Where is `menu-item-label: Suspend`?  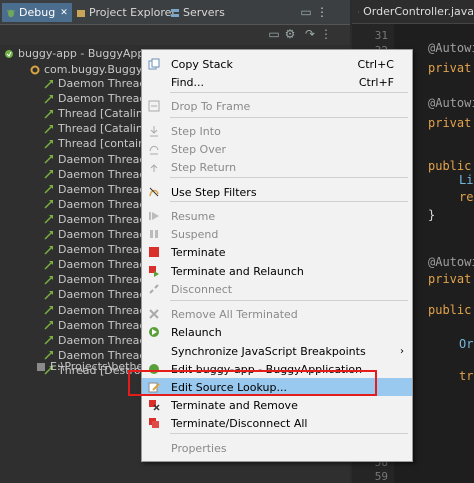
menu-item-label: Suspend is located at coordinates (195, 234).